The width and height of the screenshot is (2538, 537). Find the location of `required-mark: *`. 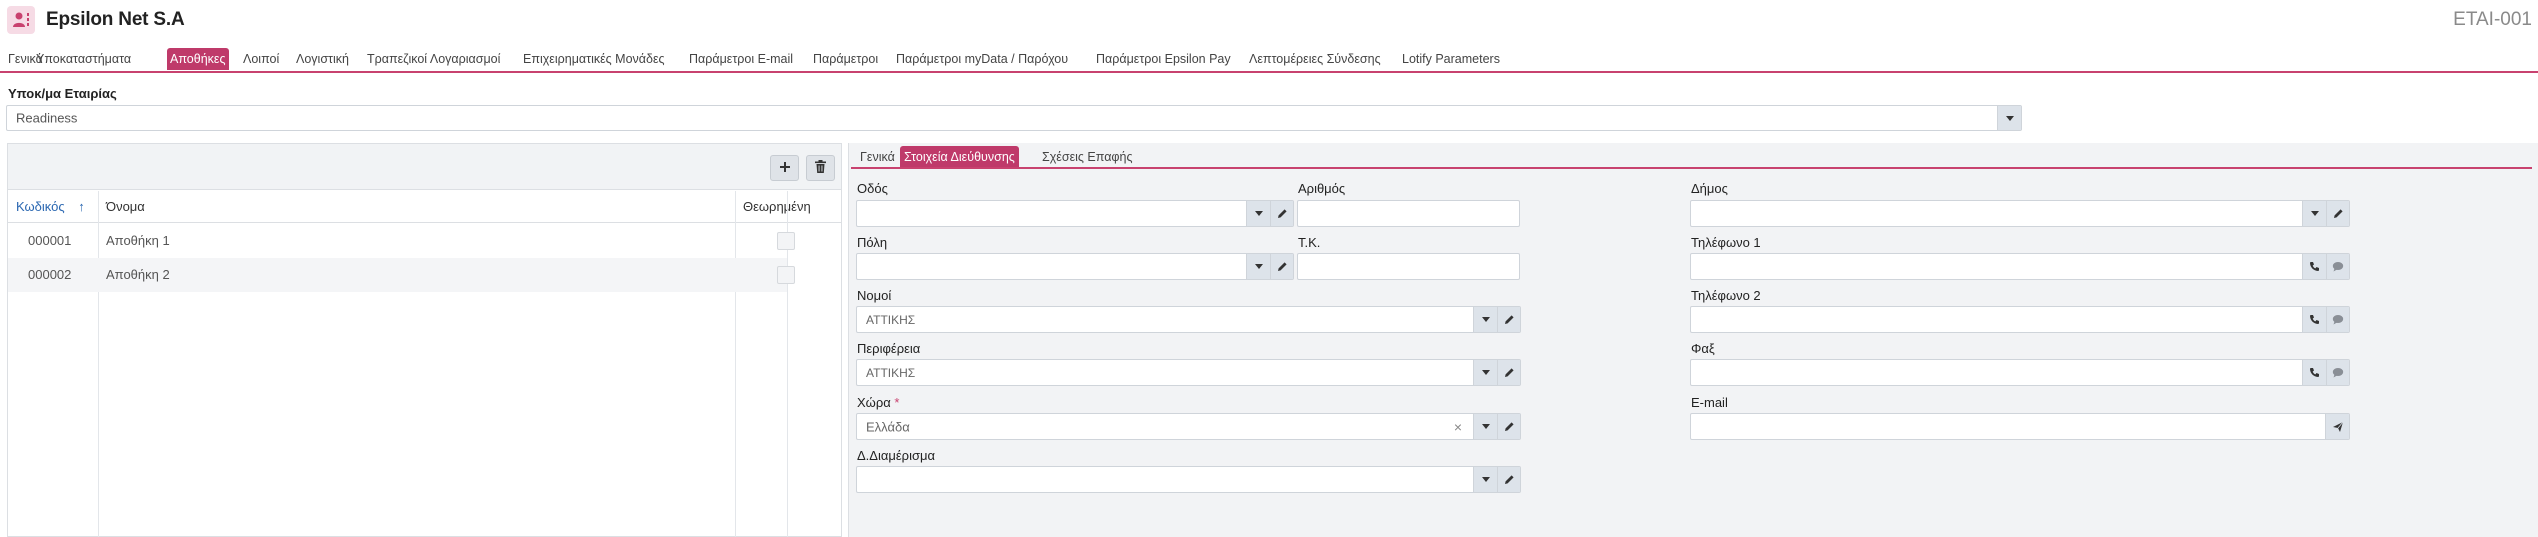

required-mark: * is located at coordinates (897, 402).